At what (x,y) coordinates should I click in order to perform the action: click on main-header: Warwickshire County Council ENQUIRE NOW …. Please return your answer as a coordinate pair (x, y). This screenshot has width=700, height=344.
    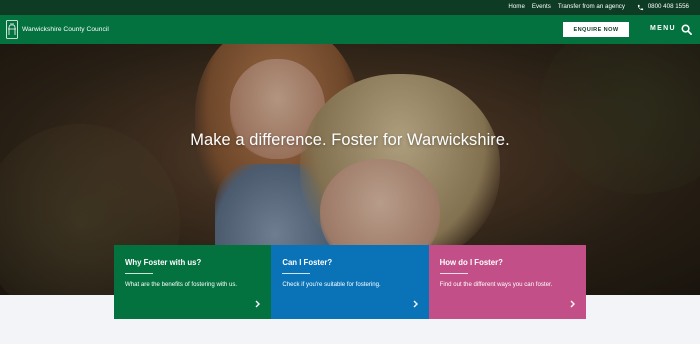
    Looking at the image, I should click on (350, 29).